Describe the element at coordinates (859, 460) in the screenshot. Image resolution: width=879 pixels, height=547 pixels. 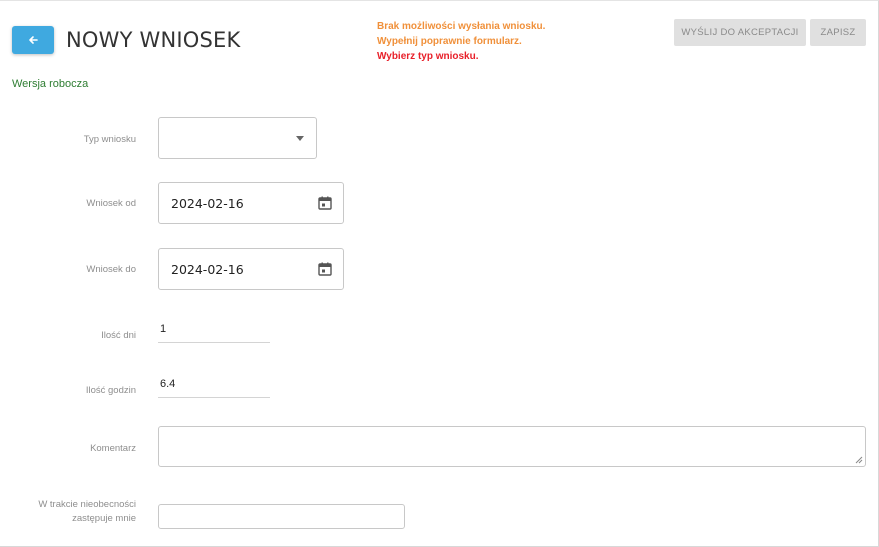
I see `resize-handle-icon` at that location.